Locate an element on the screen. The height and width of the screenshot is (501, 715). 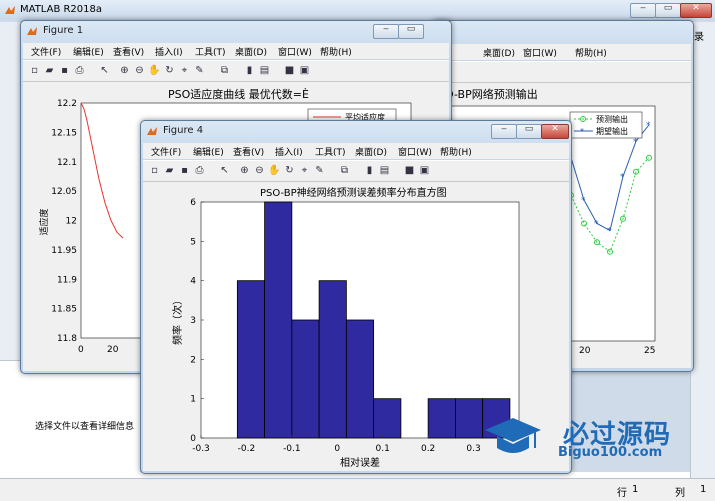
matlab-logo-icon is located at coordinates (10, 10).